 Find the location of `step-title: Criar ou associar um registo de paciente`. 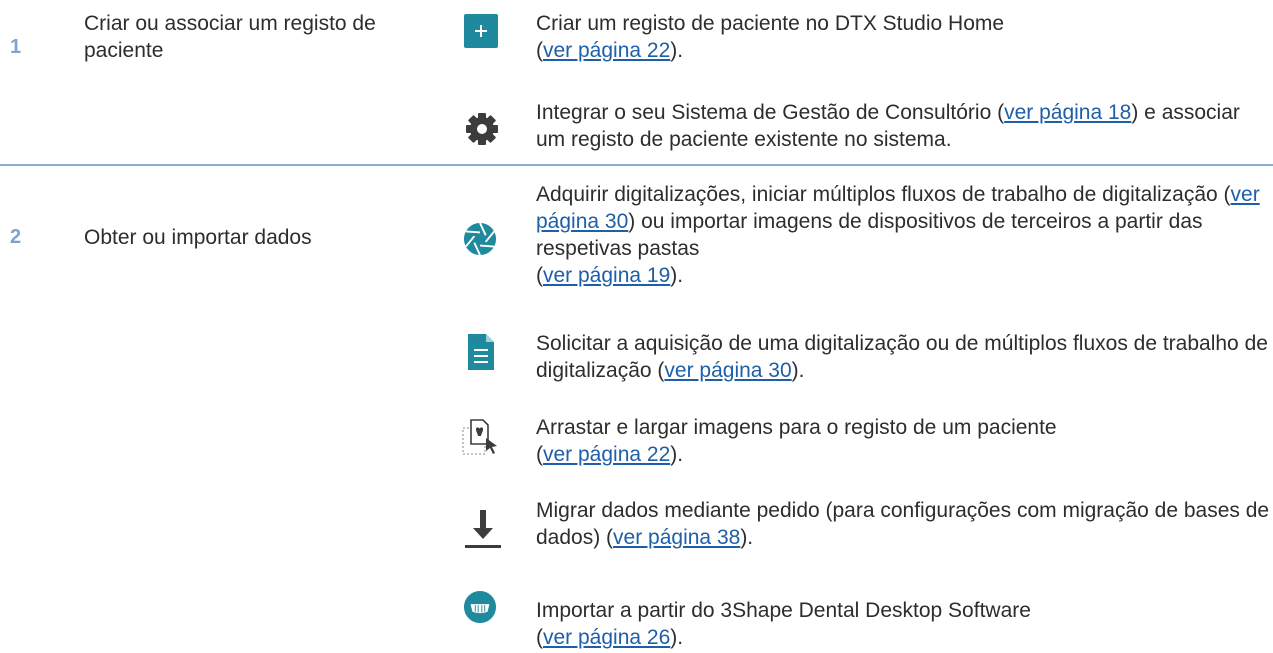

step-title: Criar ou associar um registo de paciente is located at coordinates (230, 37).